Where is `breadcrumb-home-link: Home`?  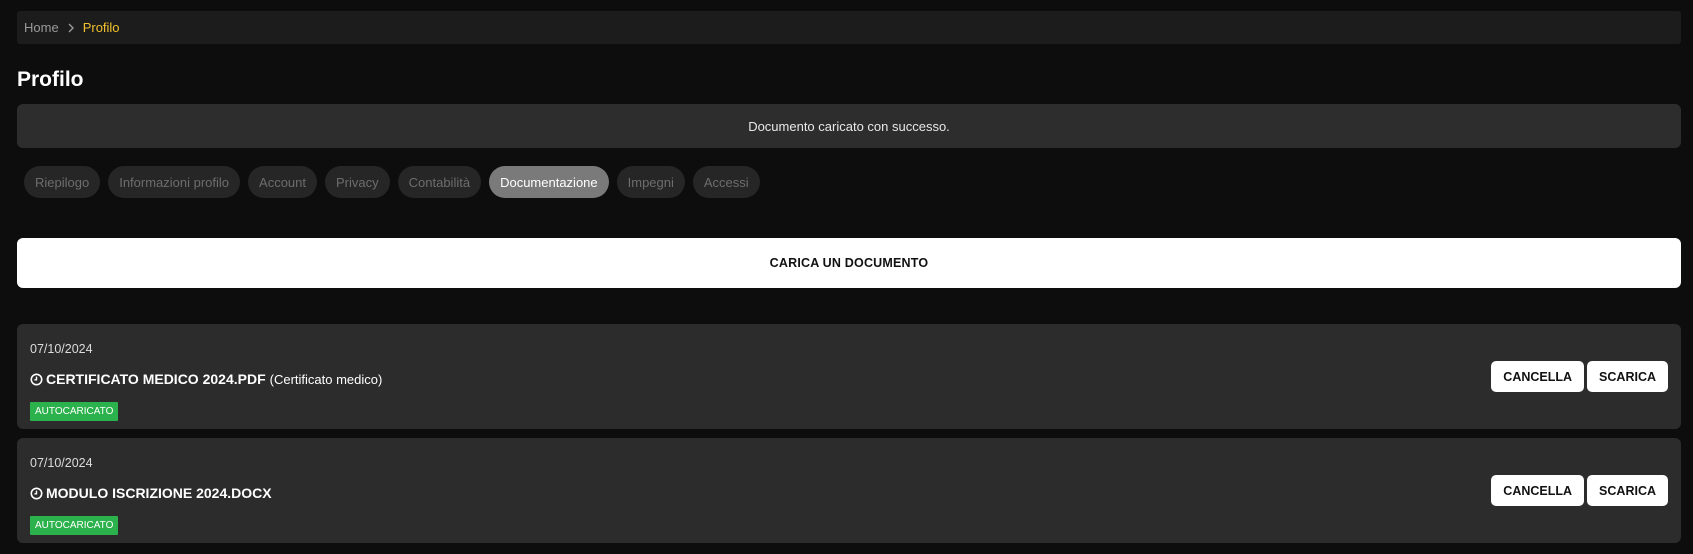
breadcrumb-home-link: Home is located at coordinates (41, 27).